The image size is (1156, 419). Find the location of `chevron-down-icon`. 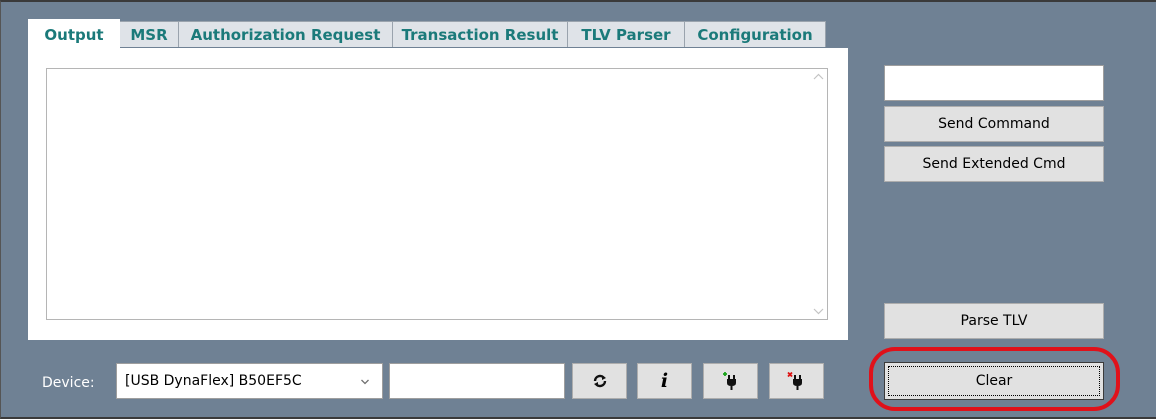

chevron-down-icon is located at coordinates (365, 382).